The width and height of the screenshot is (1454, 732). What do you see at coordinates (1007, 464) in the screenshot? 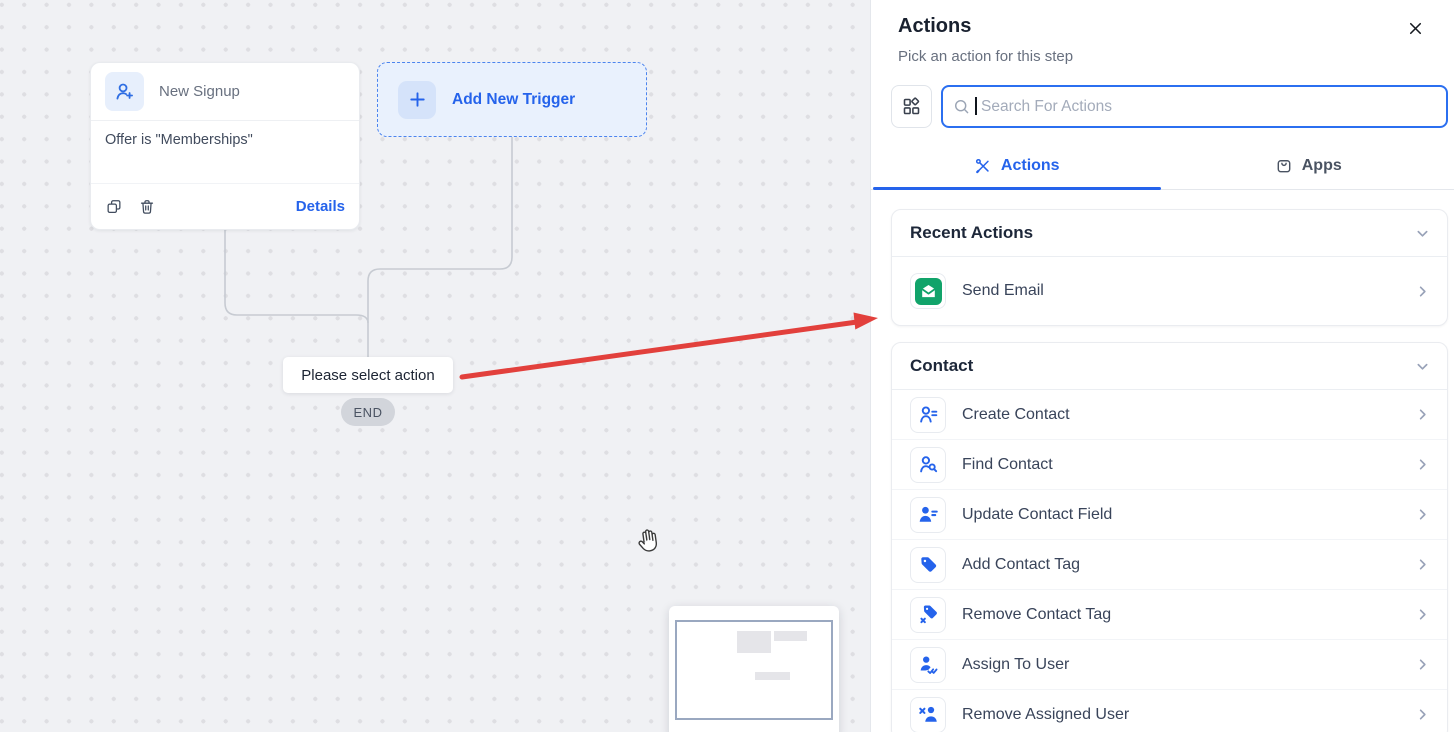
I see `action-item-label: Find Contact` at bounding box center [1007, 464].